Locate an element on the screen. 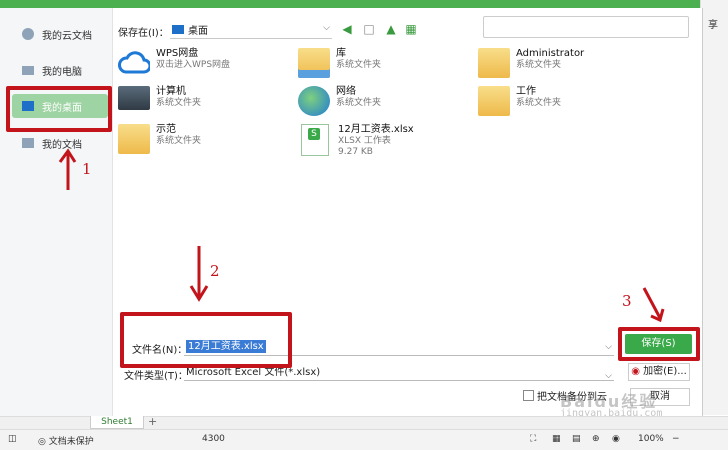 The width and height of the screenshot is (728, 450). sidebar-item-label: 我的云文档 is located at coordinates (67, 36).